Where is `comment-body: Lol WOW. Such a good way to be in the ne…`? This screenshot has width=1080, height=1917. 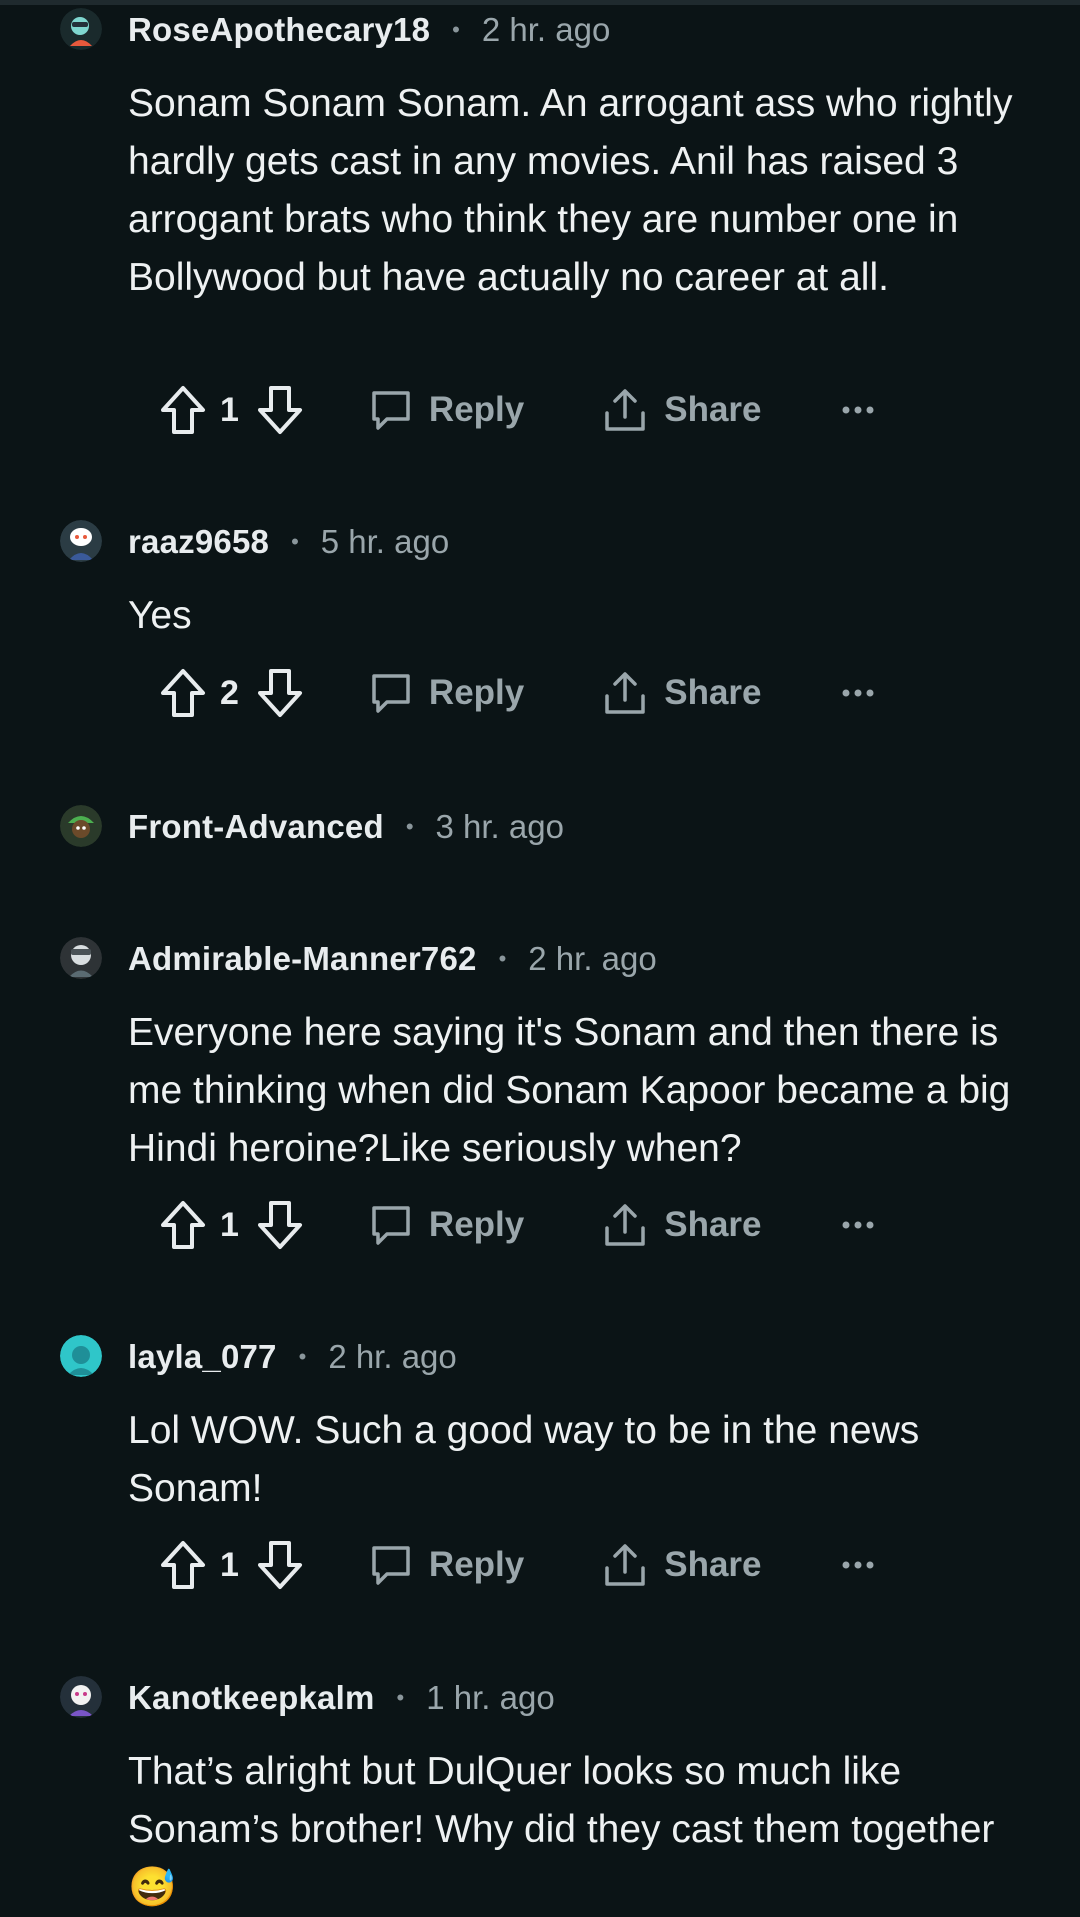
comment-body: Lol WOW. Such a good way to be in the ne… is located at coordinates (524, 1459).